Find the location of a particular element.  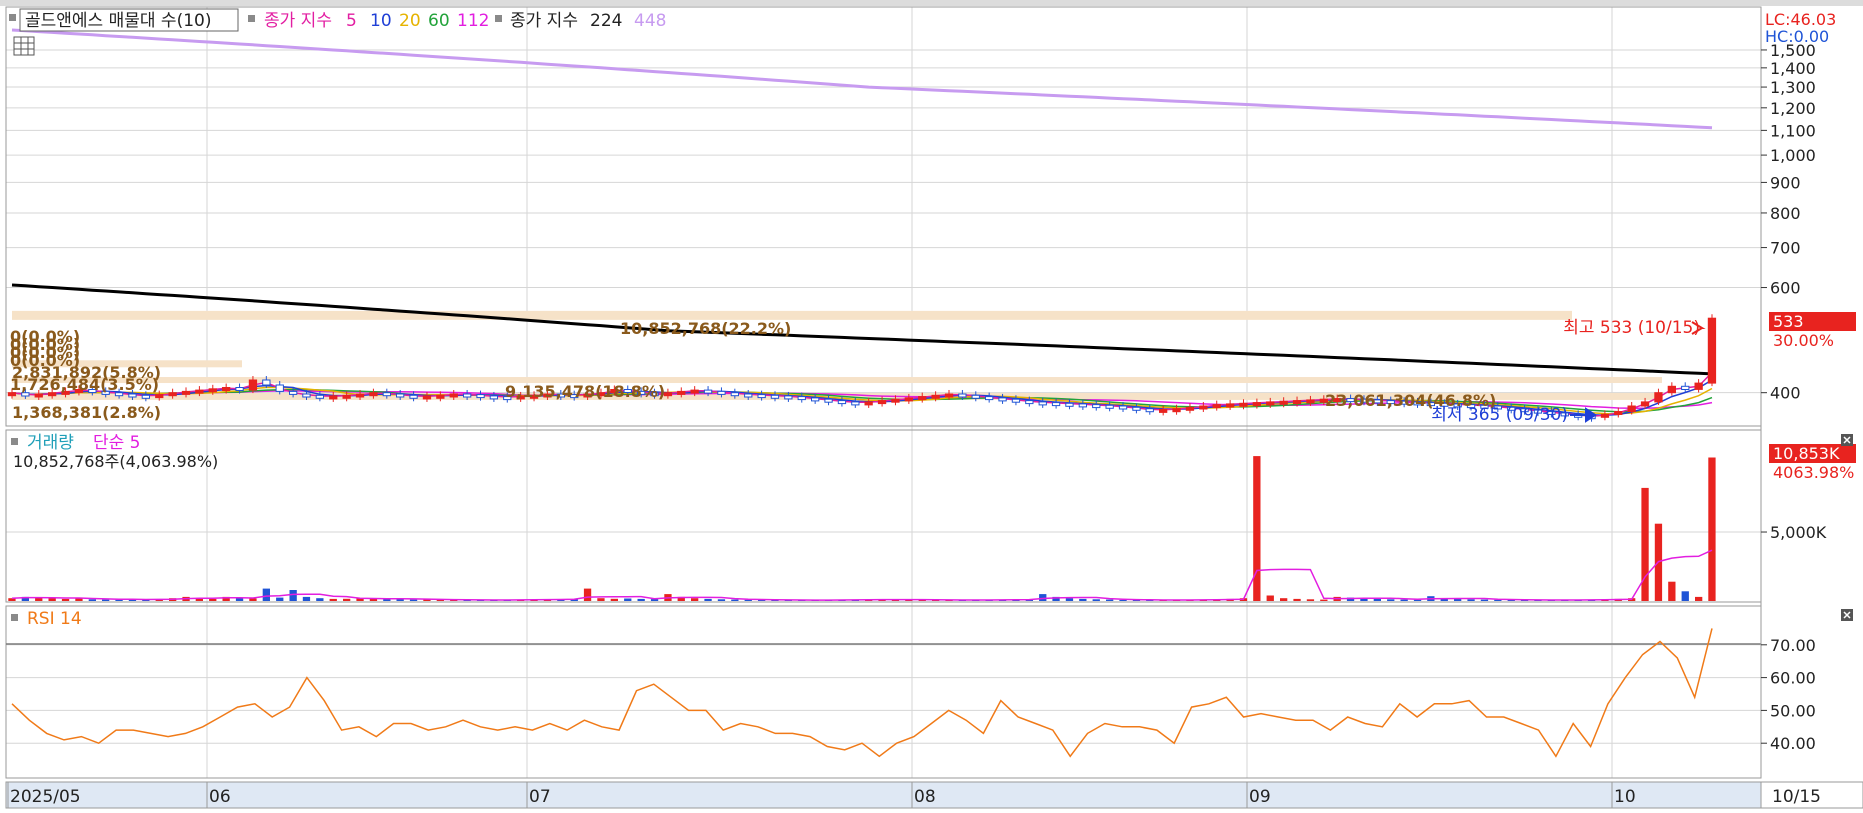

rsi-legend-label: RSI 14 is located at coordinates (54, 619).